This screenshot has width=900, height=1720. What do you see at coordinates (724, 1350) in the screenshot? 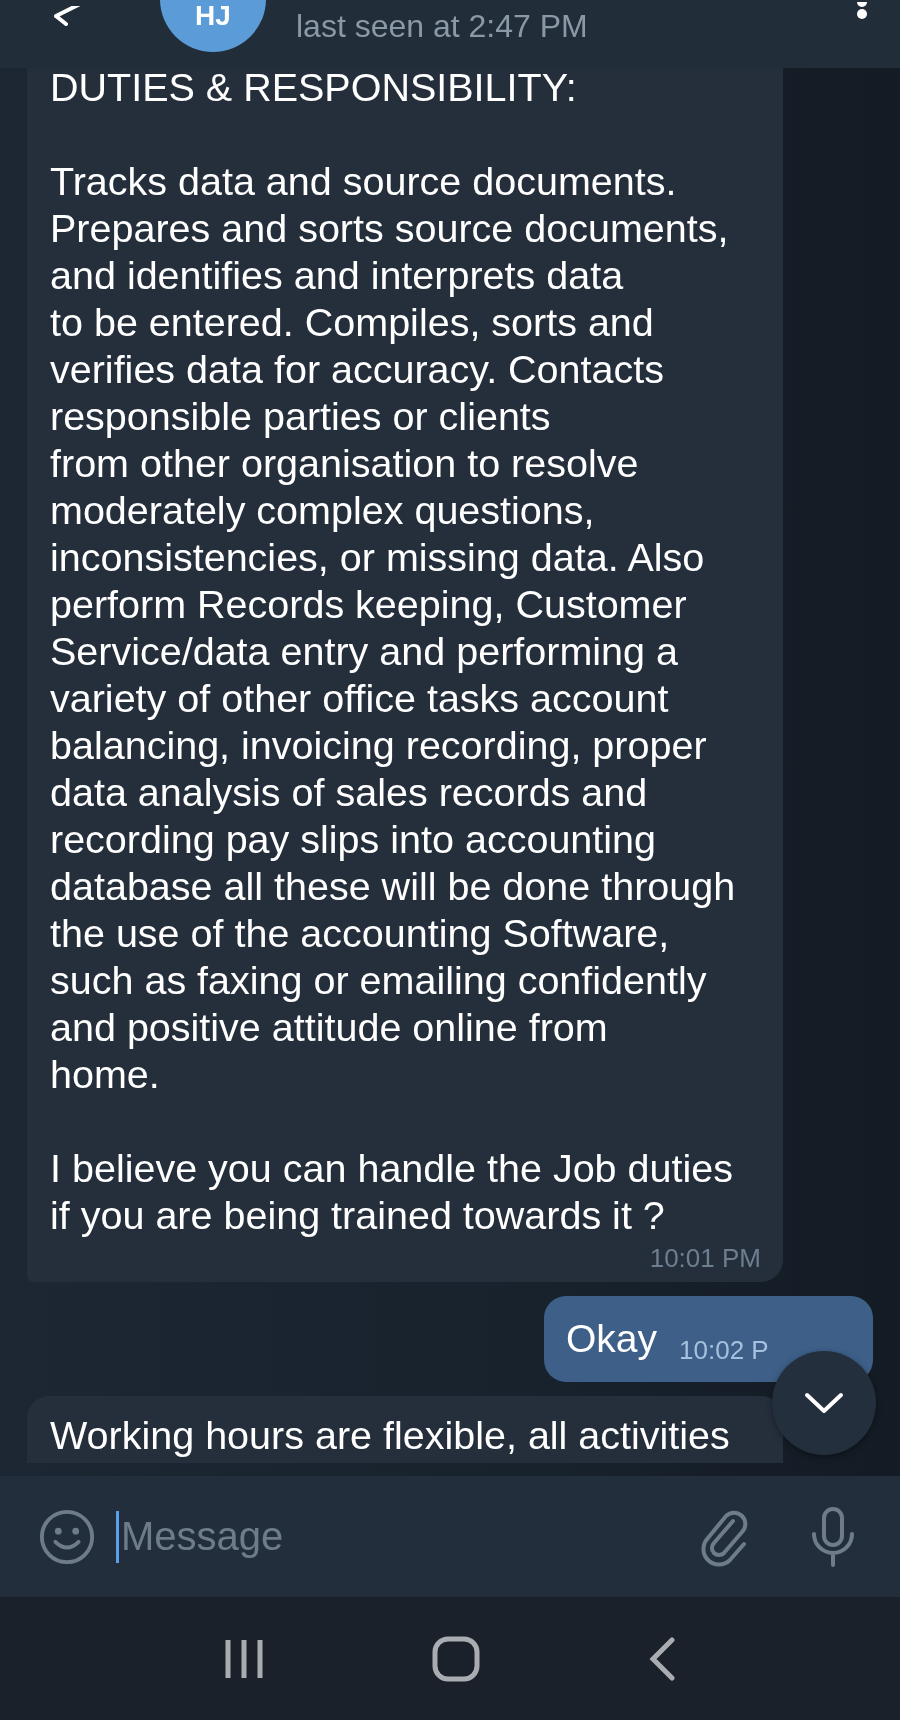
I see `message-time: 10:02 P` at bounding box center [724, 1350].